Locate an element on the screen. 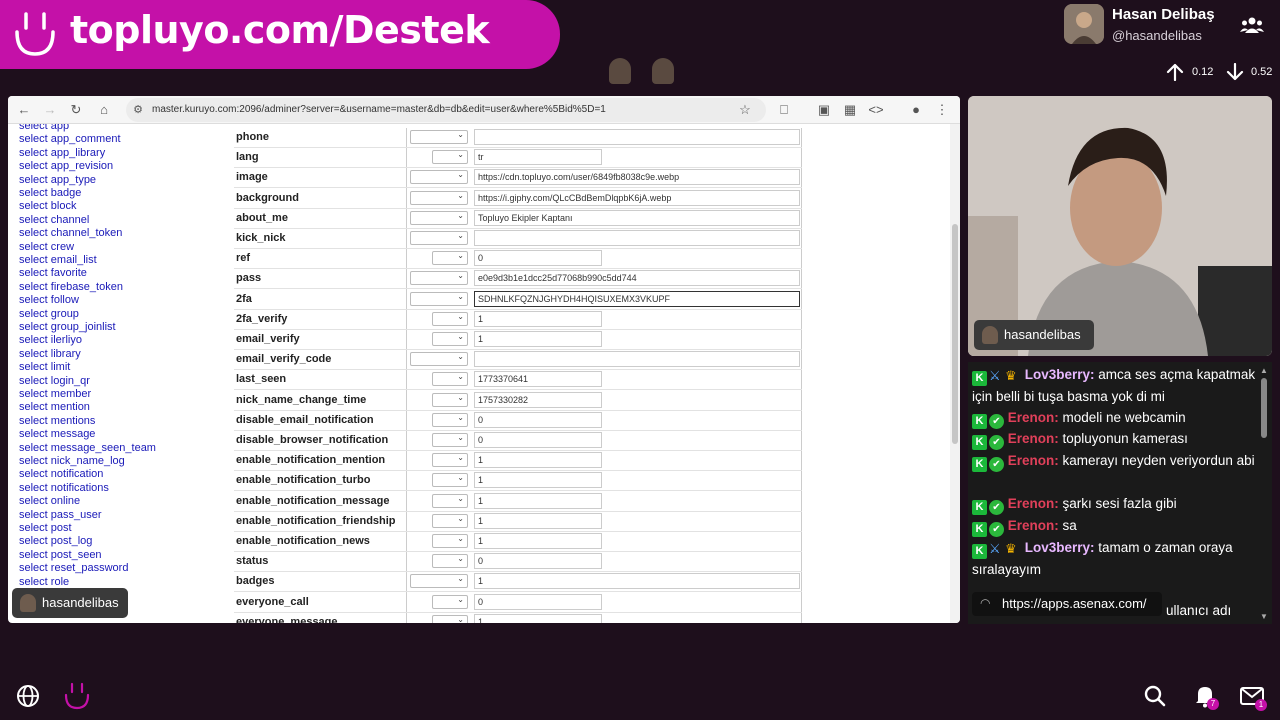  sidebar-table-link: select message is located at coordinates (57, 434).